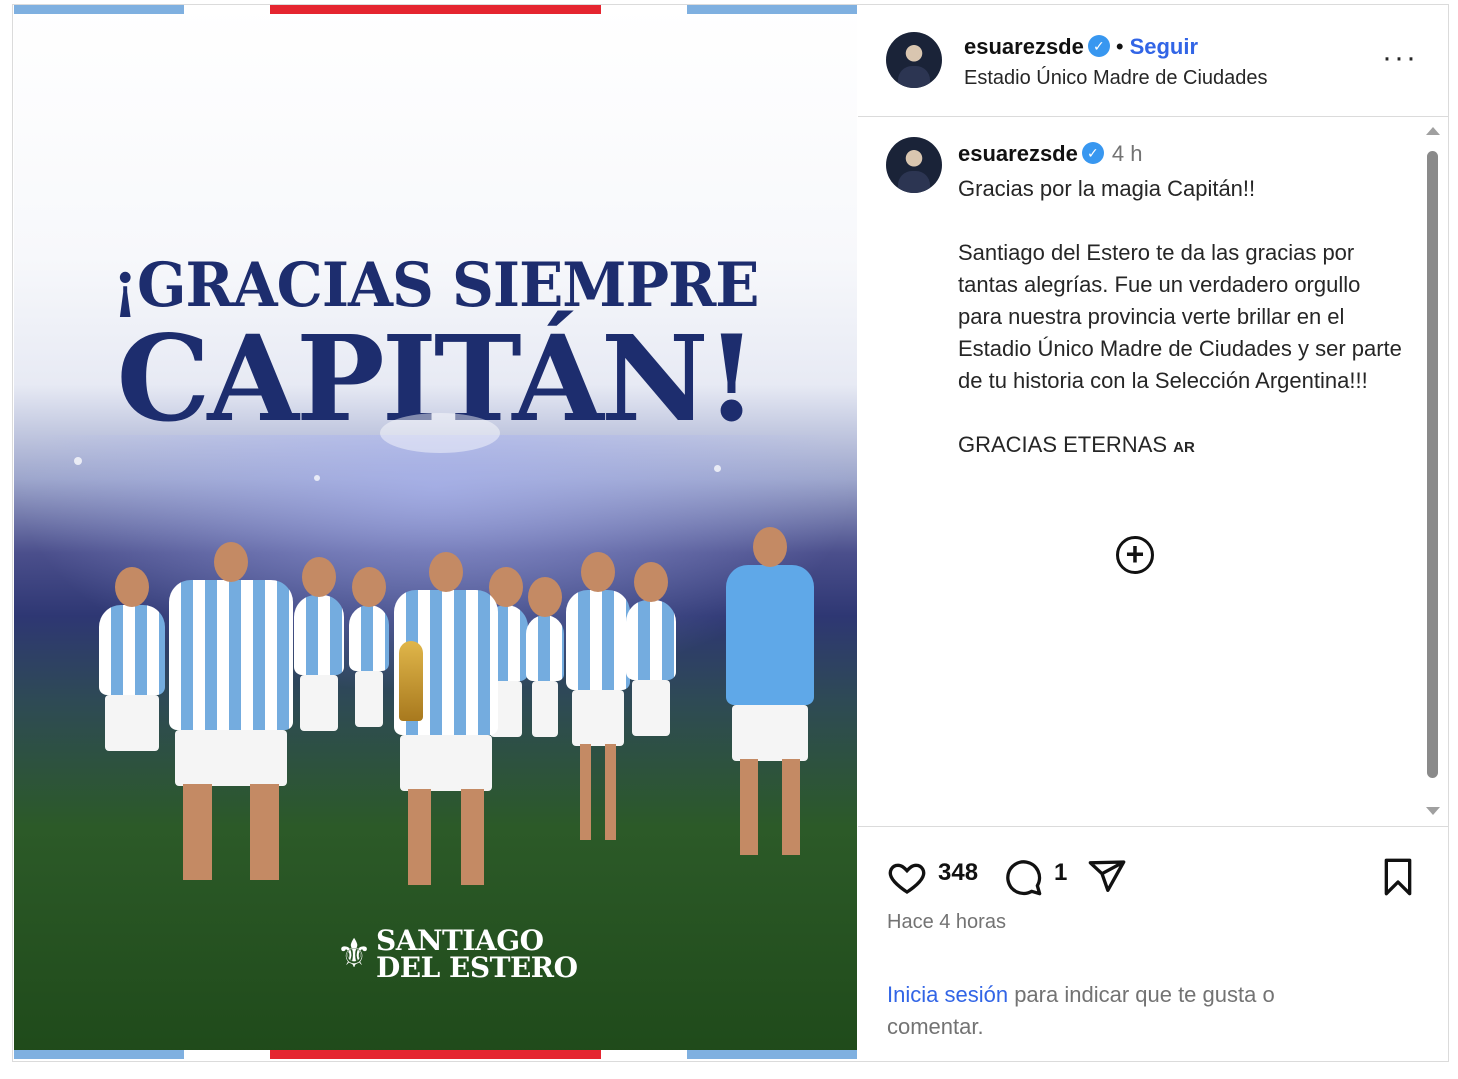  What do you see at coordinates (1116, 78) in the screenshot?
I see `location-link: Estadio Único Madre de Ciudades` at bounding box center [1116, 78].